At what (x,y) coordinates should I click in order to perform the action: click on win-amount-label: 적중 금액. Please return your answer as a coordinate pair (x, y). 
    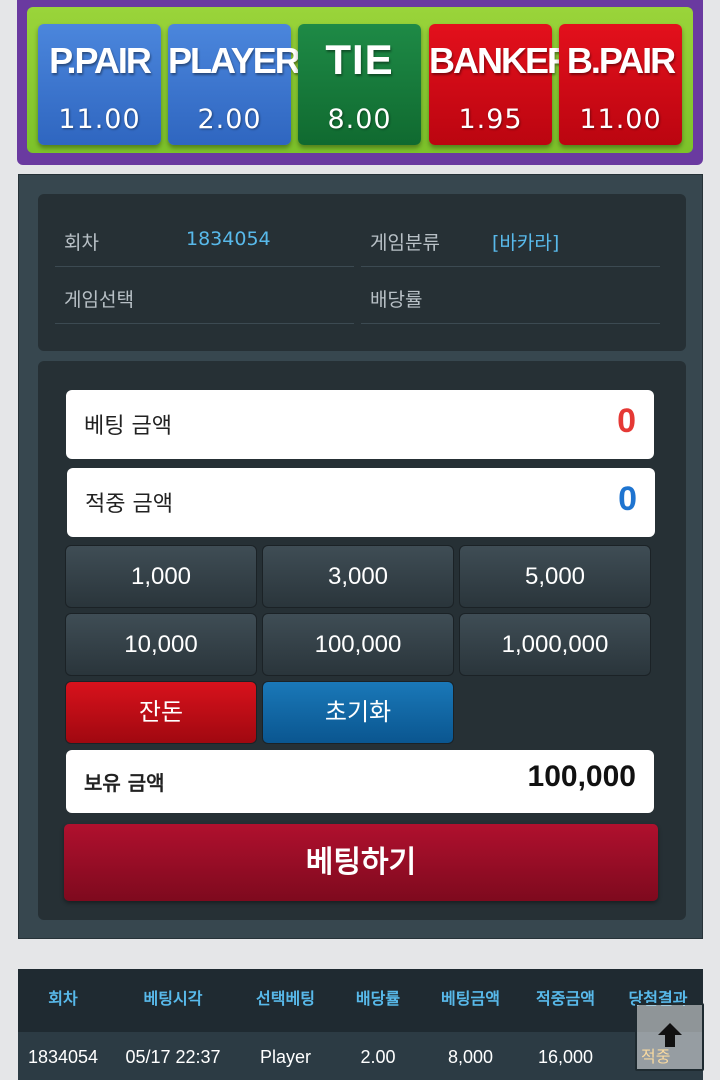
    Looking at the image, I should click on (129, 504).